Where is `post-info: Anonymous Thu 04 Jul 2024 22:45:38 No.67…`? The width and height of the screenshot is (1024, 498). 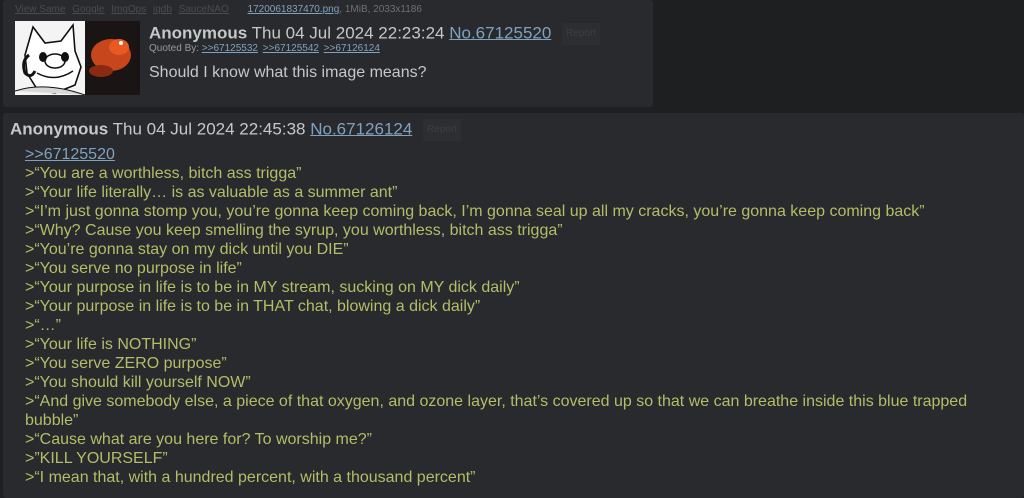 post-info: Anonymous Thu 04 Jul 2024 22:45:38 No.67… is located at coordinates (236, 130).